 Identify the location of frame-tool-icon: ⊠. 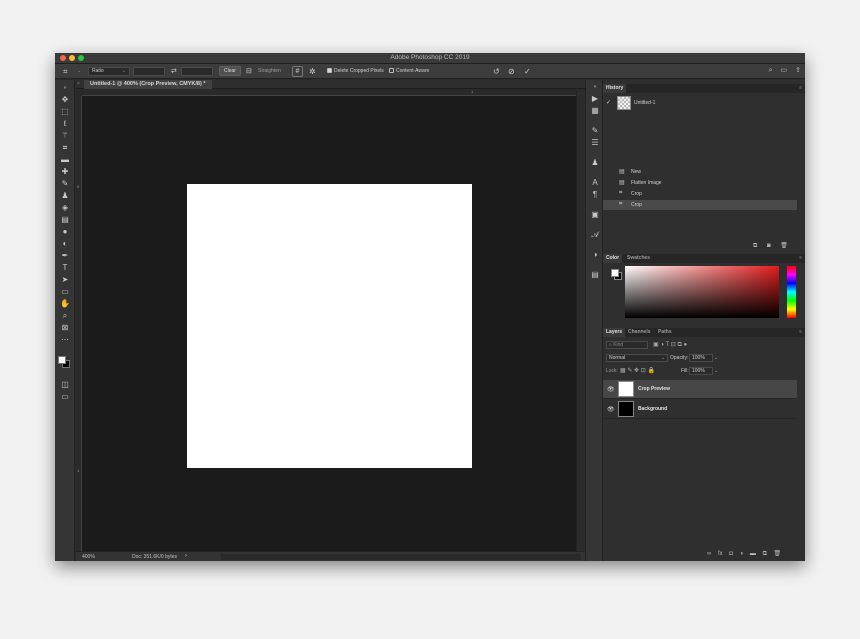
(65, 328).